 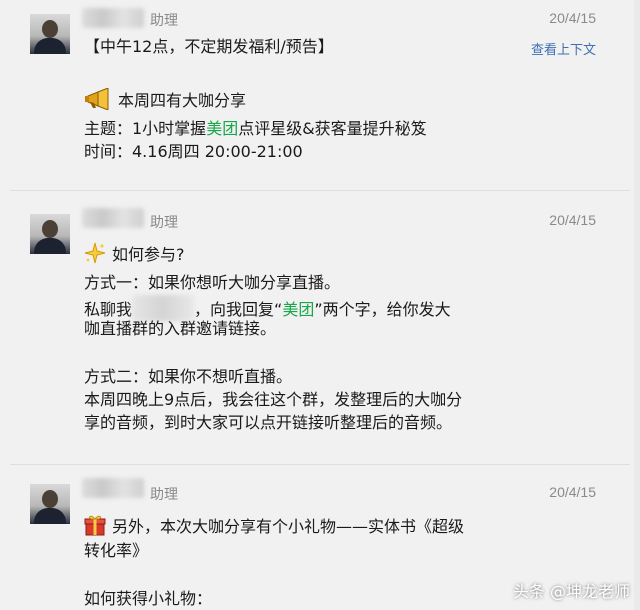 I want to click on message-text: 主题：1小时掌握美团点评星级&获客量提升秘笈, so click(x=255, y=128).